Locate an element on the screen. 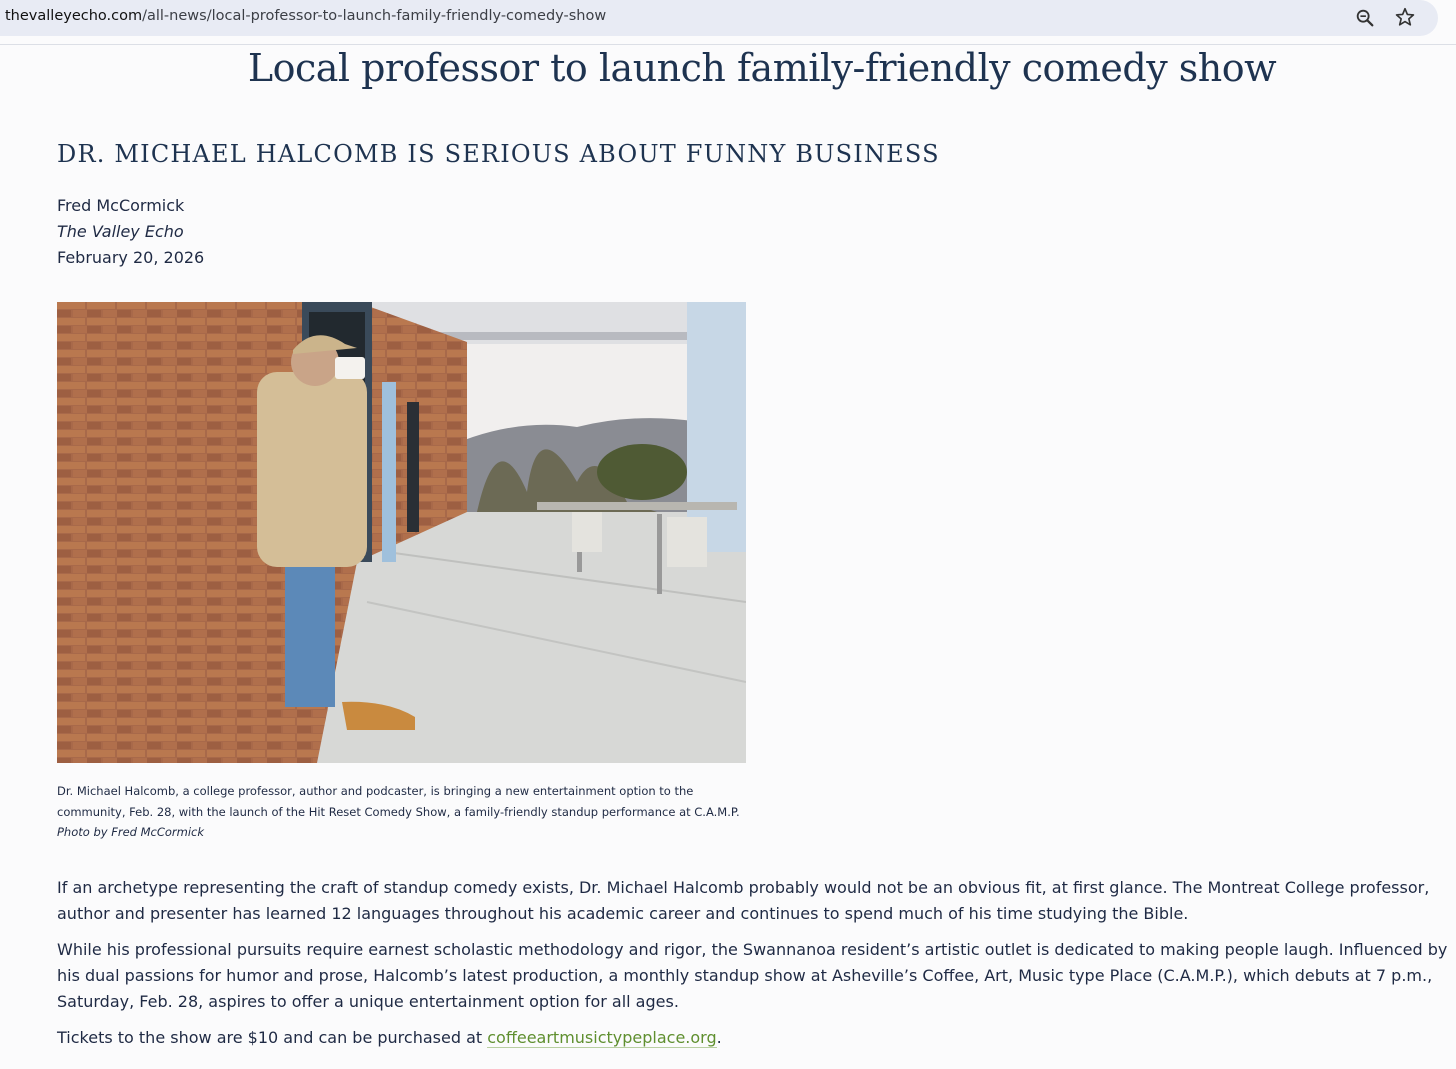 This screenshot has height=1069, width=1456. photo-credit: Photo by Fred McCormick is located at coordinates (131, 832).